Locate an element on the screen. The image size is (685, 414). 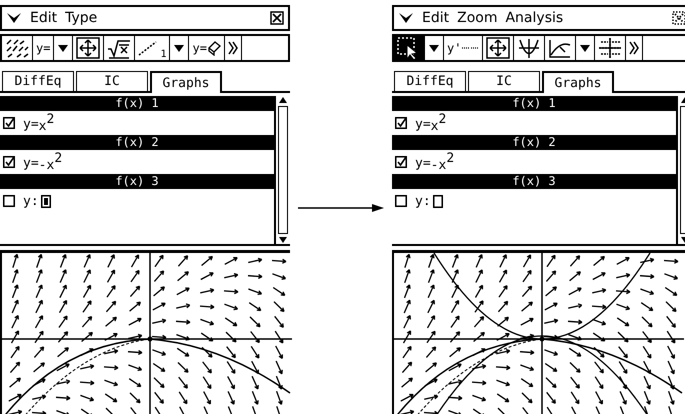
right-arrow-icon is located at coordinates (341, 208).